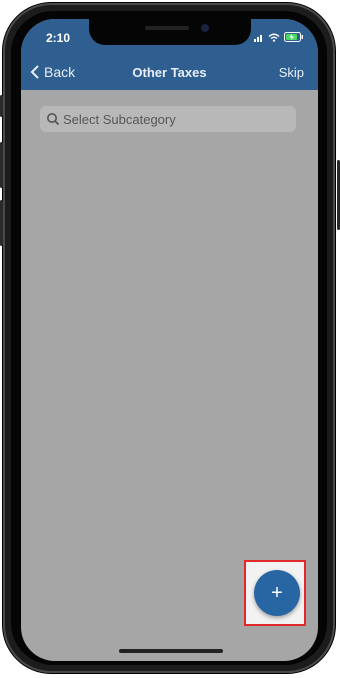 The image size is (340, 678). I want to click on phone-volume-down, so click(1, 223).